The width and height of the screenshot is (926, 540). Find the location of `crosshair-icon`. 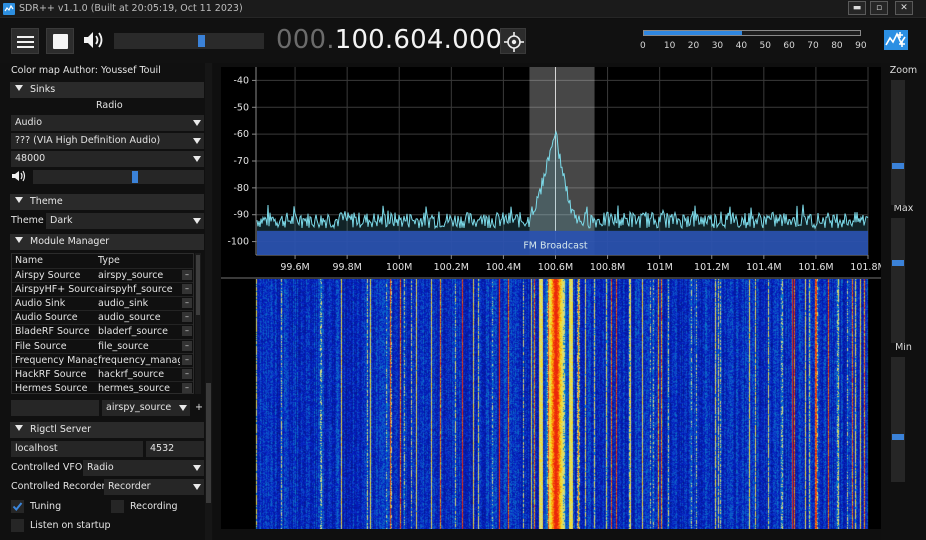

crosshair-icon is located at coordinates (514, 42).